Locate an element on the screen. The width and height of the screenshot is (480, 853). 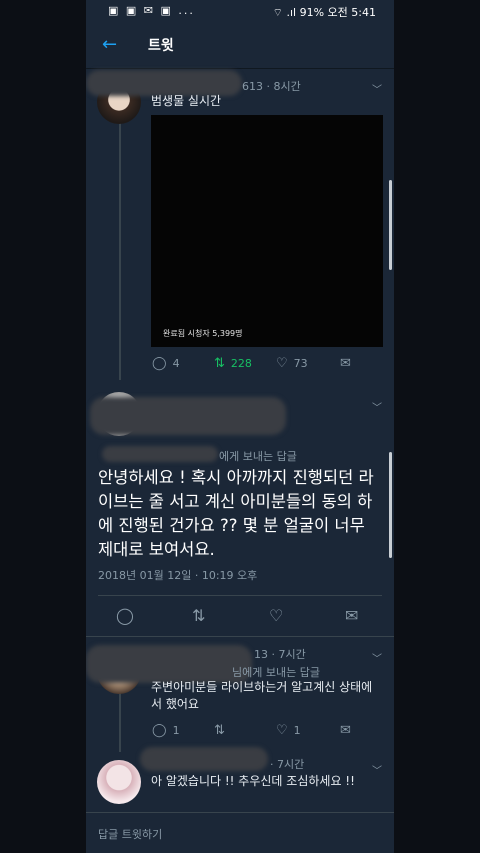
retweet-button: ⇅ 228 is located at coordinates (233, 363).